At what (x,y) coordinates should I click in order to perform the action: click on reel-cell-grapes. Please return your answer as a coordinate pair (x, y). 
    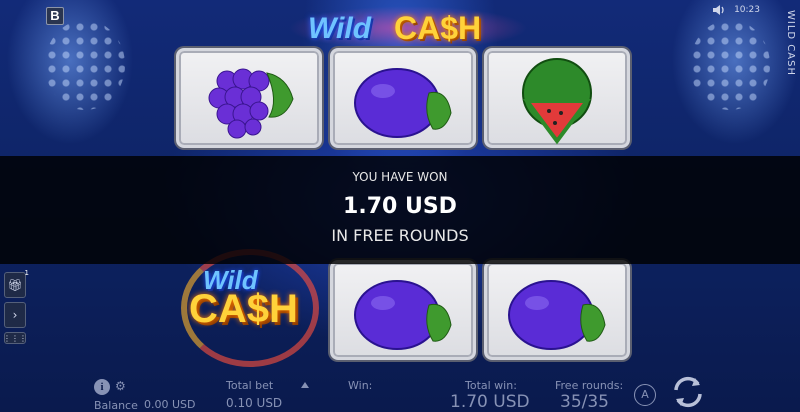
    Looking at the image, I should click on (249, 98).